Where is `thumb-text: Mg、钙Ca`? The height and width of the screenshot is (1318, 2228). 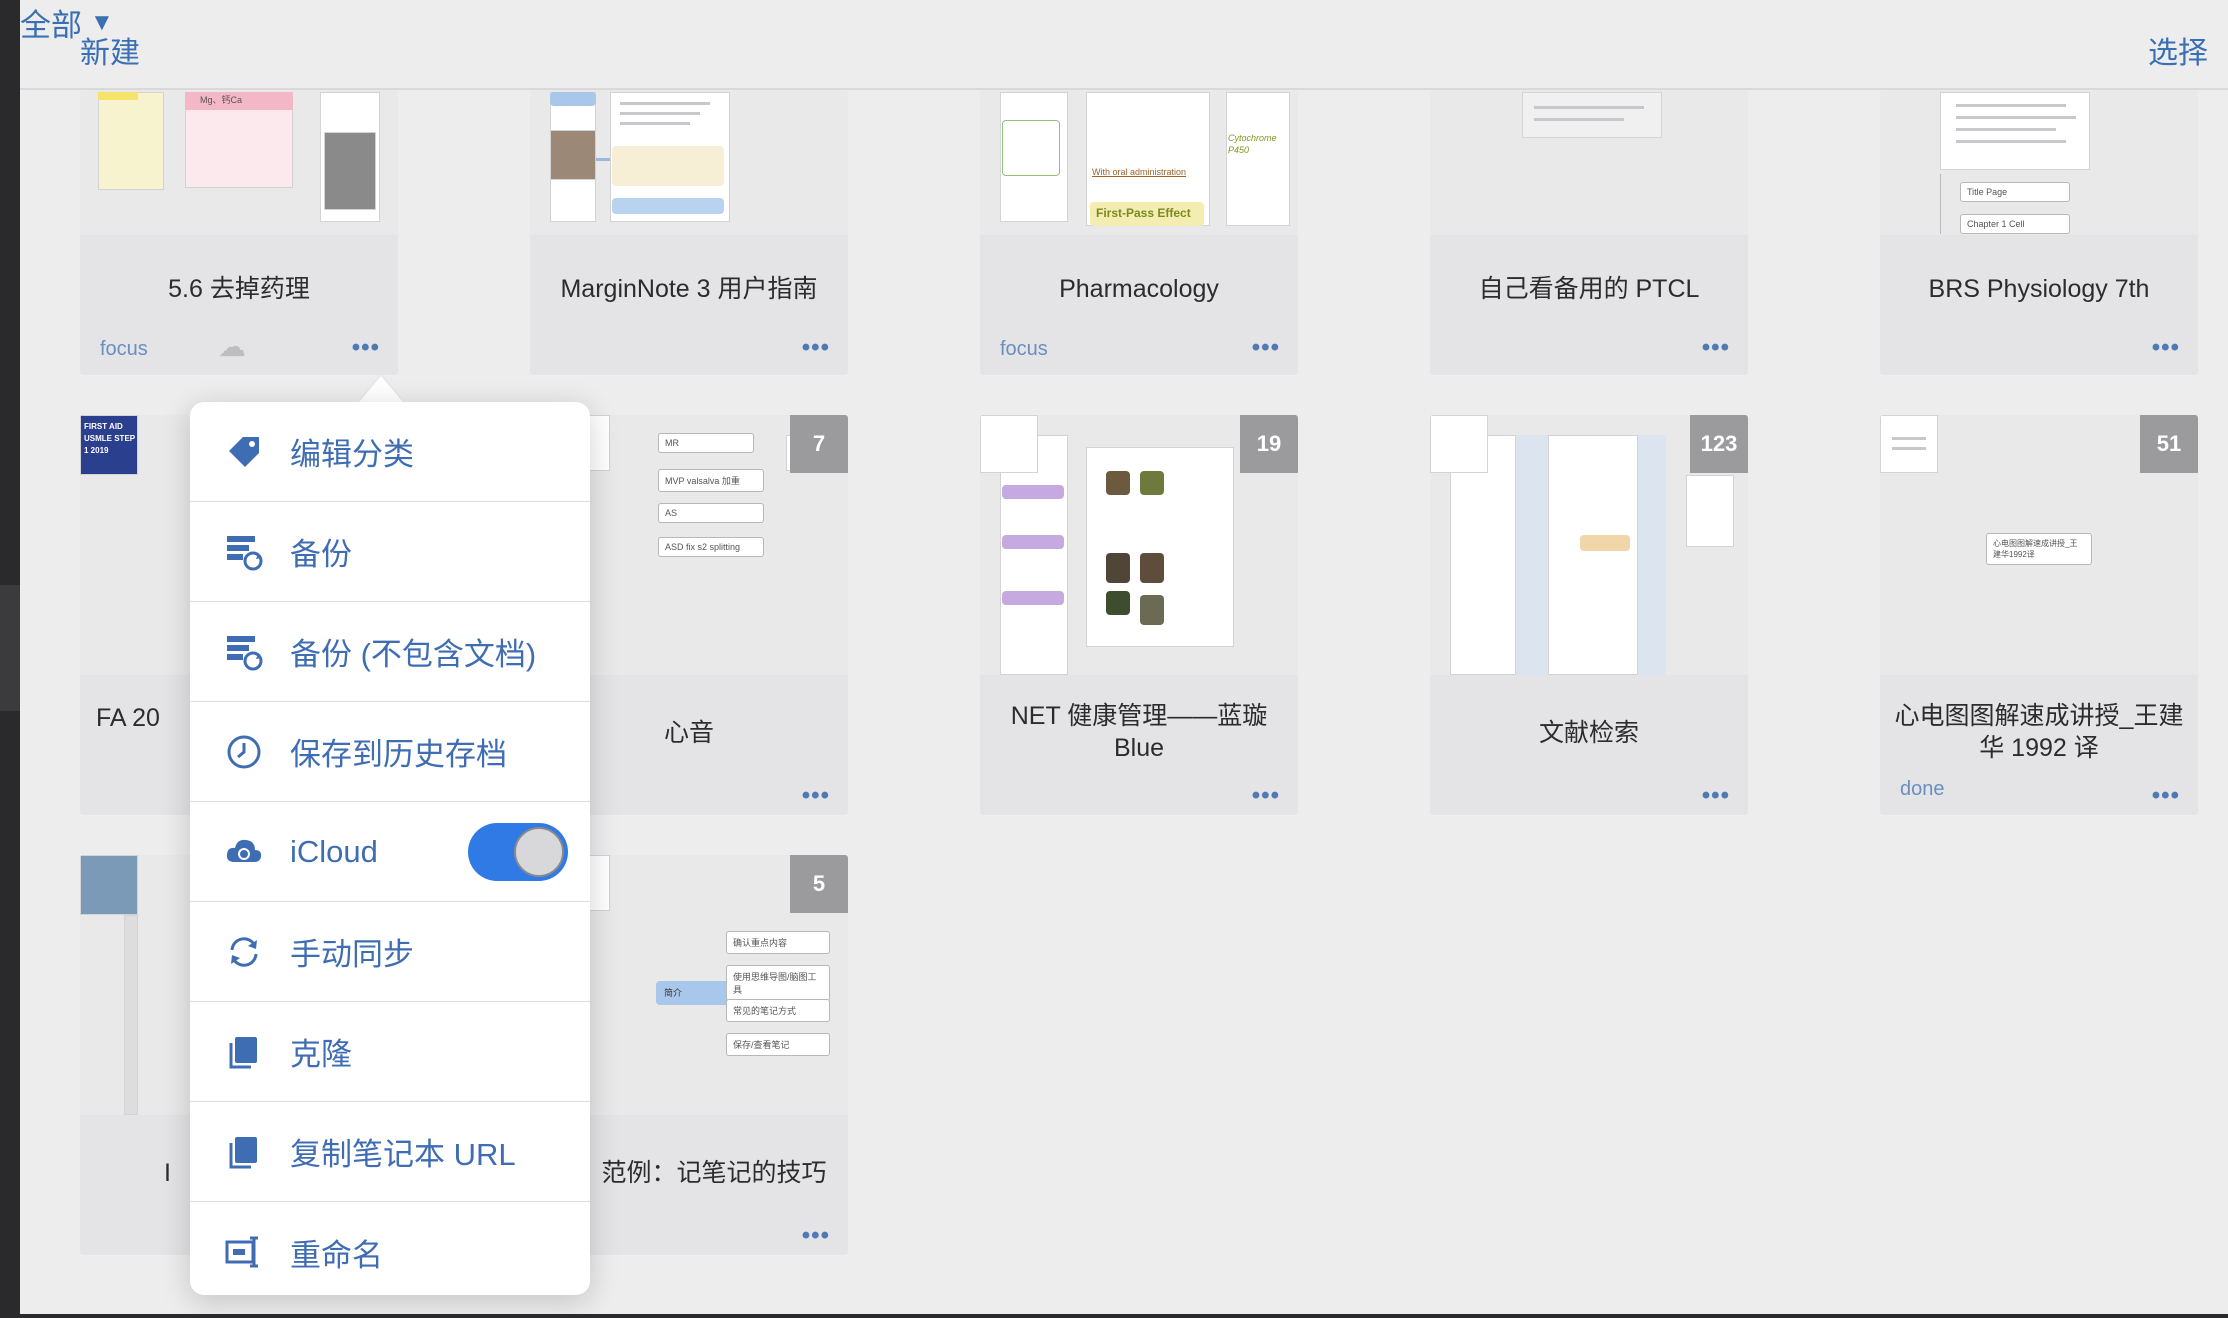
thumb-text: Mg、钙Ca is located at coordinates (221, 100).